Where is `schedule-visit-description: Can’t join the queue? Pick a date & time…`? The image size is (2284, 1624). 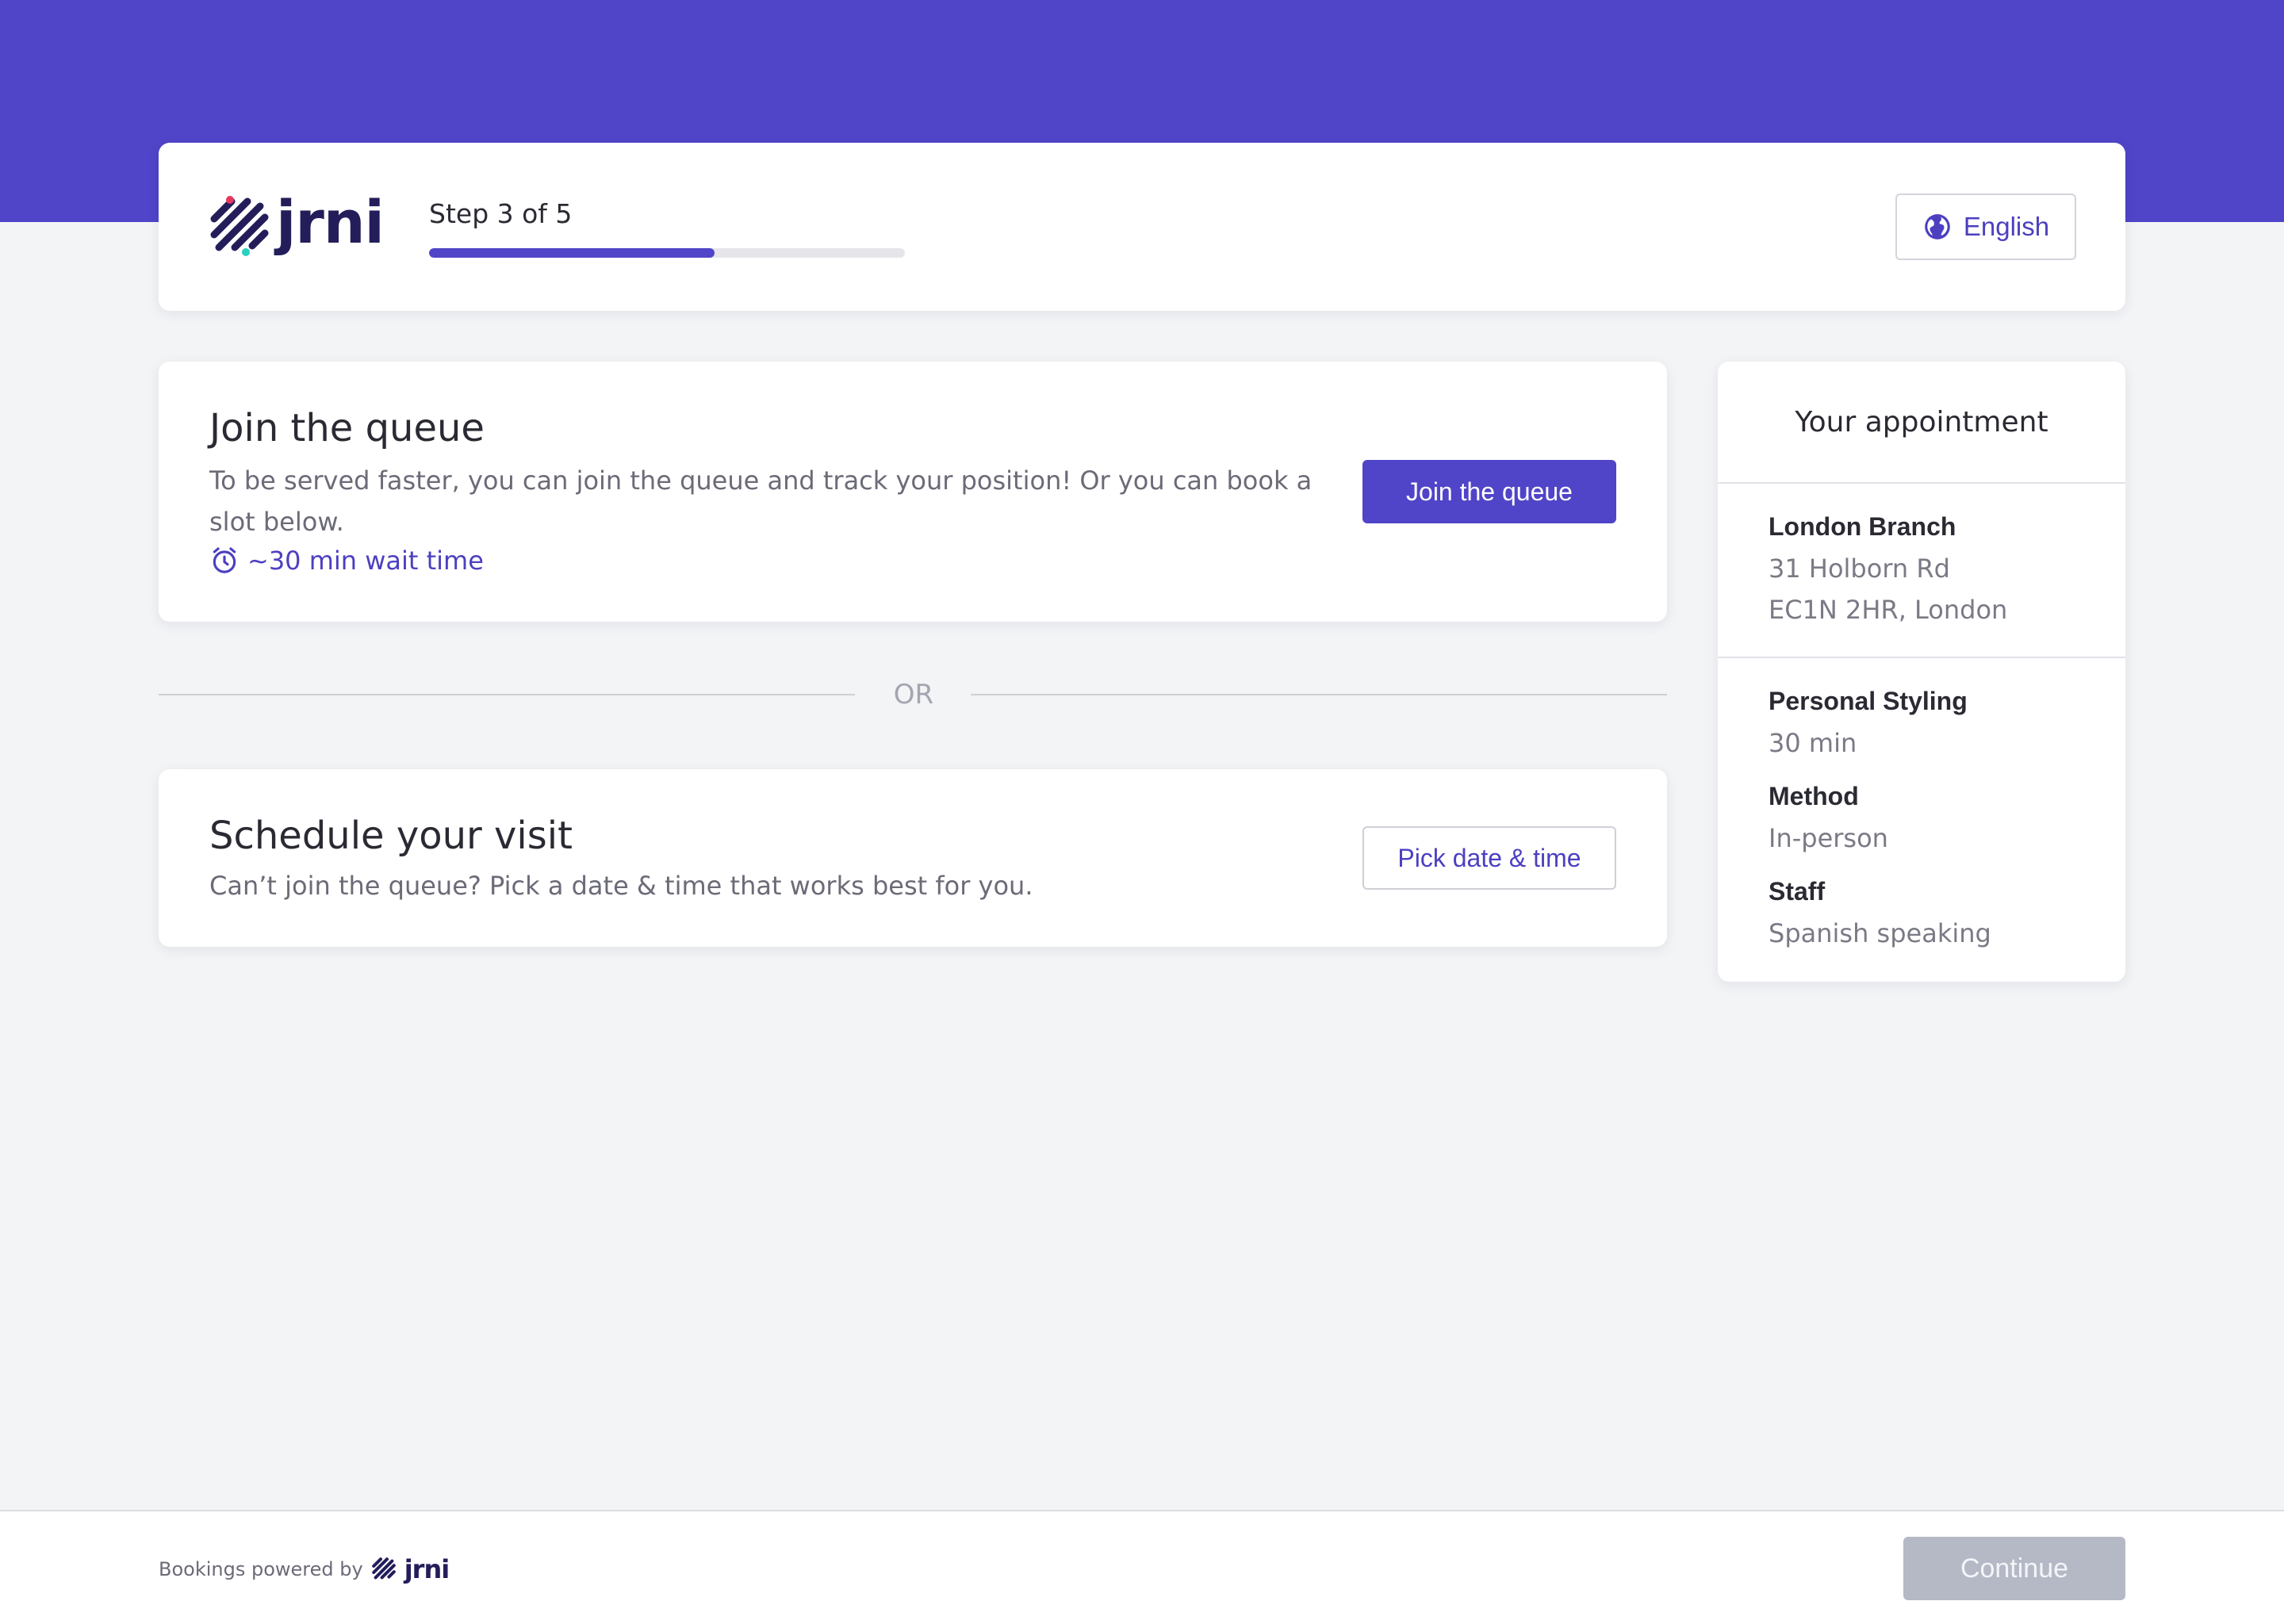
schedule-visit-description: Can’t join the queue? Pick a date & time… is located at coordinates (621, 886).